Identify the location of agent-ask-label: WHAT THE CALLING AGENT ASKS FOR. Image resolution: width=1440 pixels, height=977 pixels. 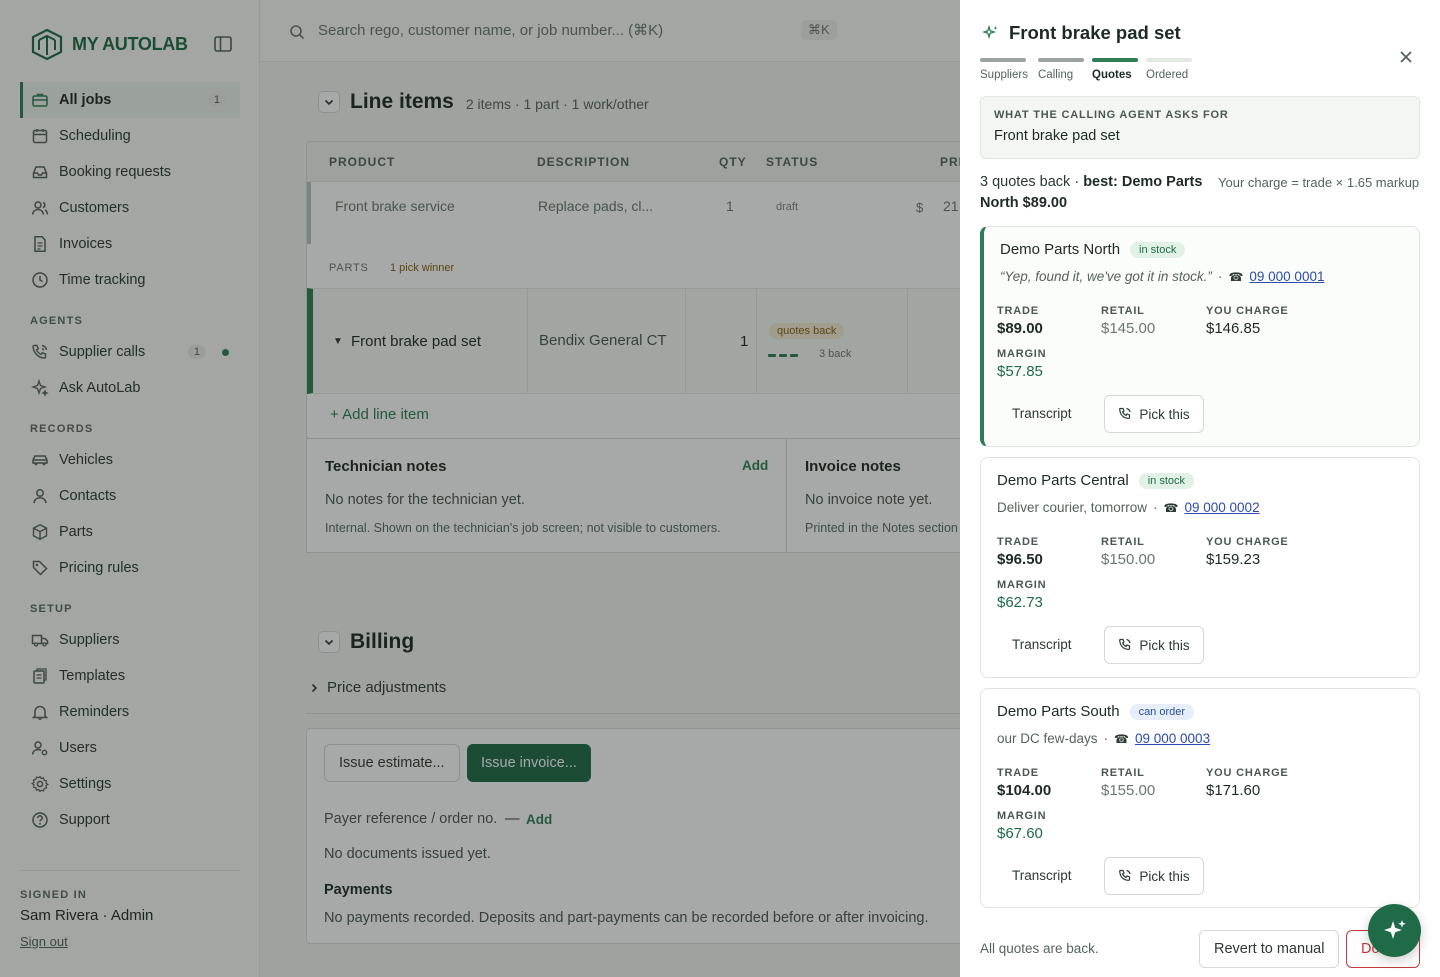
(1111, 115).